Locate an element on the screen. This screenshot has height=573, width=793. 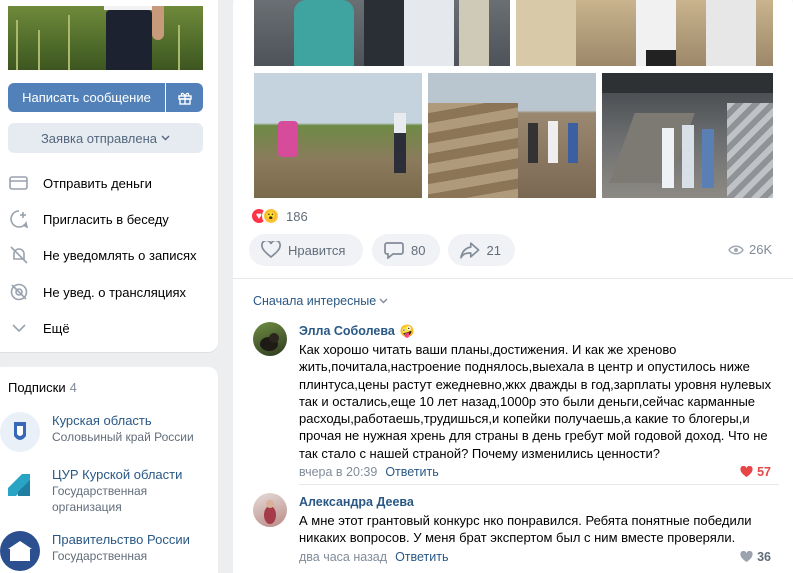
sort-label: Сначала интересные is located at coordinates (315, 301).